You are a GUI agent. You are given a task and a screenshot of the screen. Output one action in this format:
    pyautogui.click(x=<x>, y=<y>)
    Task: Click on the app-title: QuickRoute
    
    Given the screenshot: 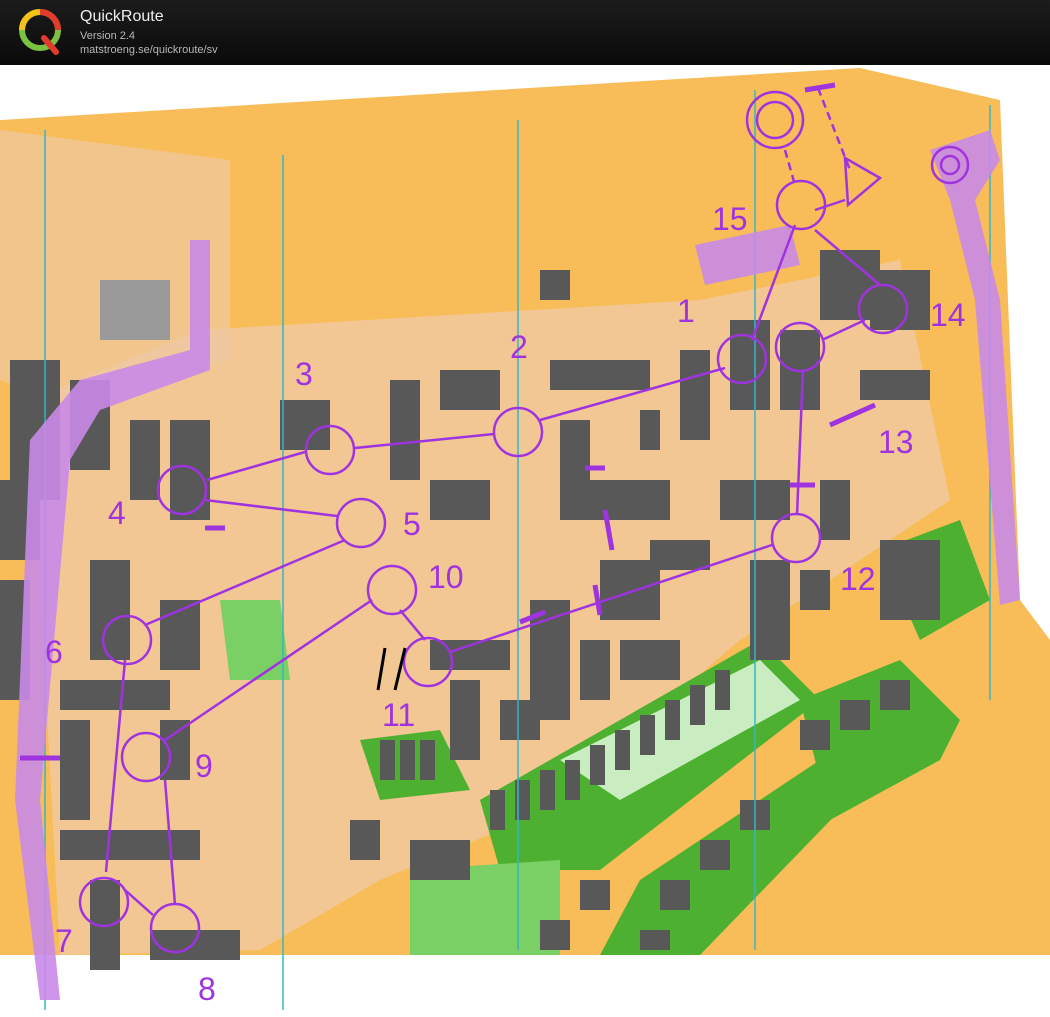 What is the action you would take?
    pyautogui.click(x=122, y=16)
    